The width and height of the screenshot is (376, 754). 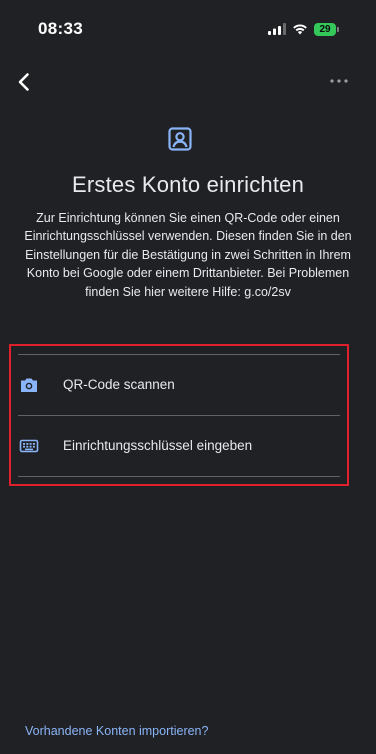 What do you see at coordinates (116, 731) in the screenshot?
I see `import-accounts-link: Vorhandene Konten importieren?` at bounding box center [116, 731].